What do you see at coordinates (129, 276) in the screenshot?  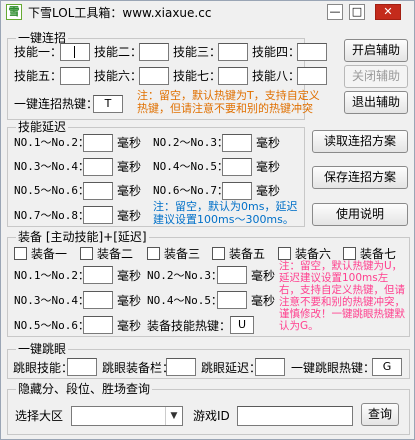 I see `equip-delay-1-unit: 毫秒` at bounding box center [129, 276].